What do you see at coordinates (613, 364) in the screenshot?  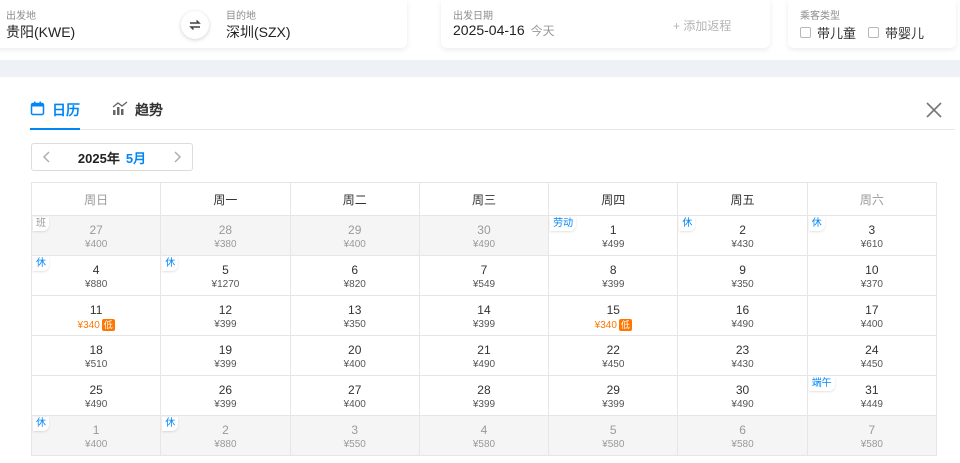 I see `day-price-wrap: ¥450` at bounding box center [613, 364].